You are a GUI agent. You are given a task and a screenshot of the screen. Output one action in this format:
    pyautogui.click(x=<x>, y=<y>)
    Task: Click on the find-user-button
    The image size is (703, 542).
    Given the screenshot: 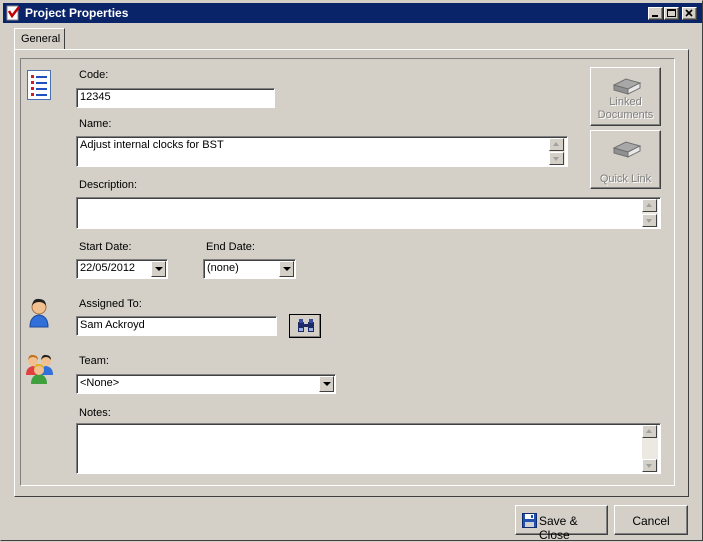 What is the action you would take?
    pyautogui.click(x=305, y=326)
    